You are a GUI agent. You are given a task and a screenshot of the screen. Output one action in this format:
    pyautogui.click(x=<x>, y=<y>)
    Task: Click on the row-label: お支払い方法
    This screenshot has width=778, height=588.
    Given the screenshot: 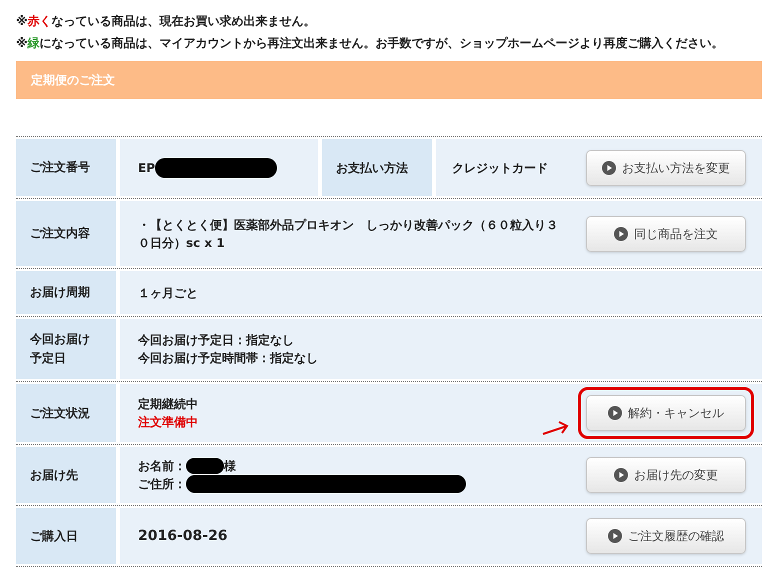 What is the action you would take?
    pyautogui.click(x=377, y=167)
    